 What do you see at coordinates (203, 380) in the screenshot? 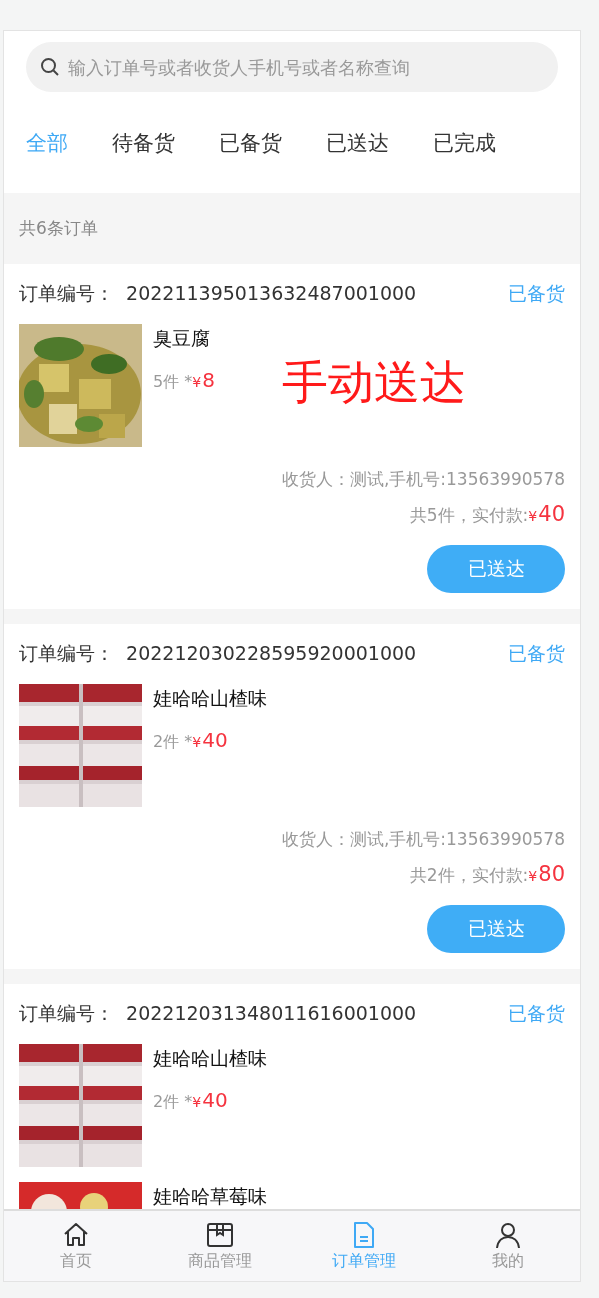
I see `product-price: ¥8` at bounding box center [203, 380].